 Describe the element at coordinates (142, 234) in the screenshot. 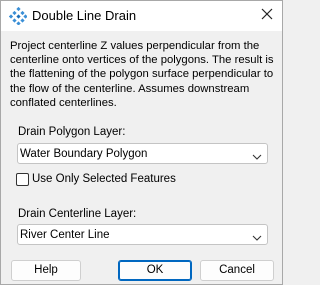

I see `centerline-layer-select: River Center Line` at that location.